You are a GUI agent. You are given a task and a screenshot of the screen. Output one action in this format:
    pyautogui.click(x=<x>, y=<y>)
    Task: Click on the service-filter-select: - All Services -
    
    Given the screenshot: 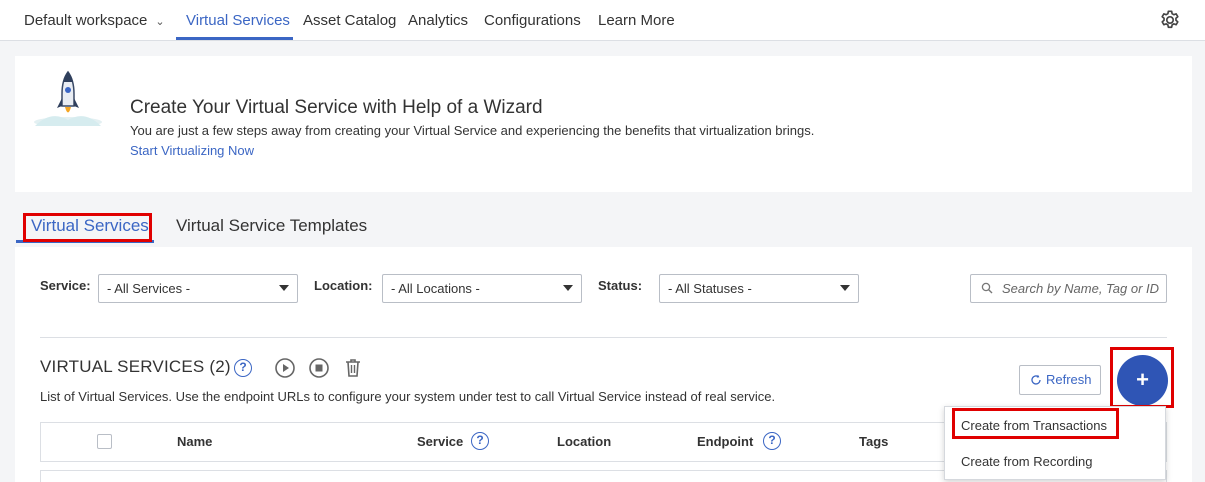 What is the action you would take?
    pyautogui.click(x=198, y=288)
    